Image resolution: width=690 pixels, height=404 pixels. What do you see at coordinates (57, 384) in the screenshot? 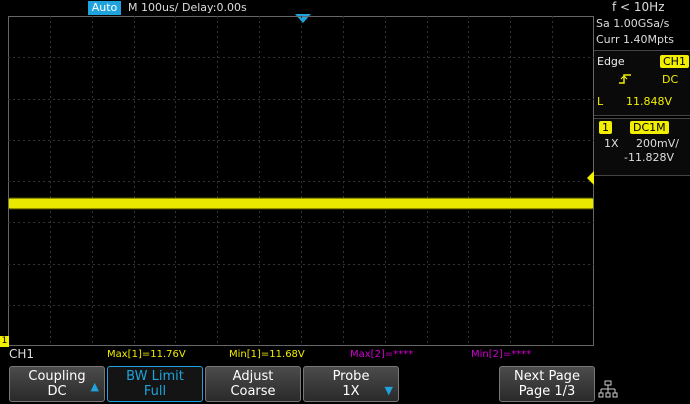
I see `coupling-softkey: Coupling DC ▲` at bounding box center [57, 384].